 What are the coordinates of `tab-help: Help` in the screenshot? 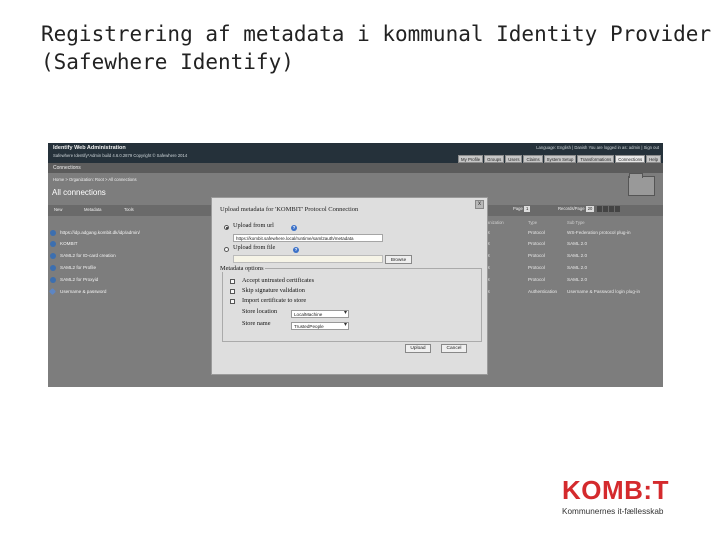 It's located at (653, 159).